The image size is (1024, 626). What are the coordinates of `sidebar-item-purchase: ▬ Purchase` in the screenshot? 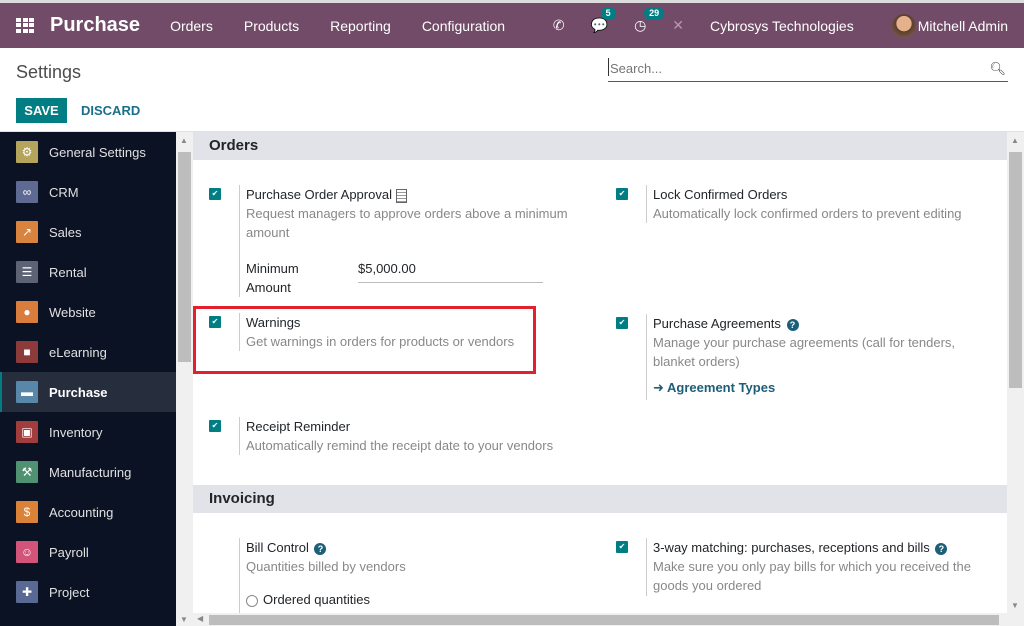 It's located at (88, 392).